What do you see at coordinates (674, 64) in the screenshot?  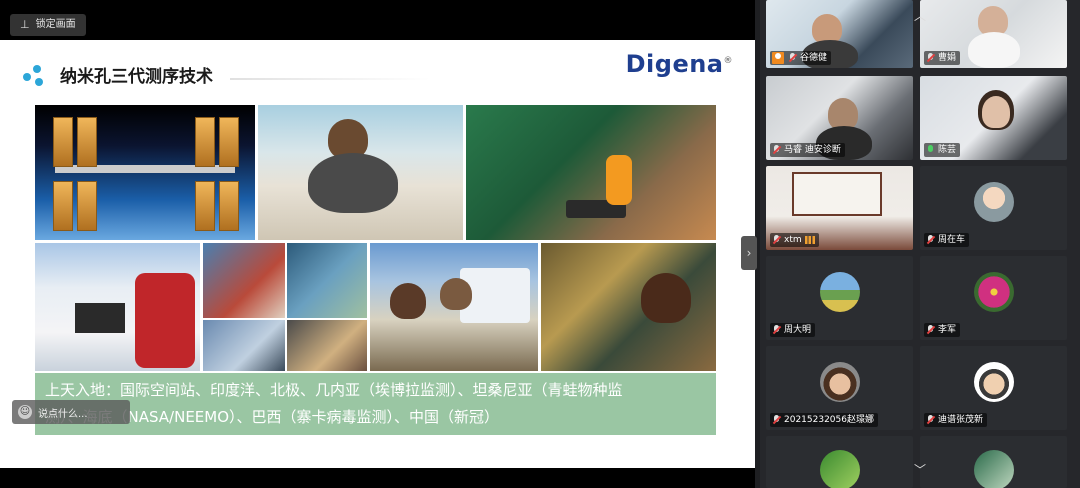 I see `brand-name: Digena` at bounding box center [674, 64].